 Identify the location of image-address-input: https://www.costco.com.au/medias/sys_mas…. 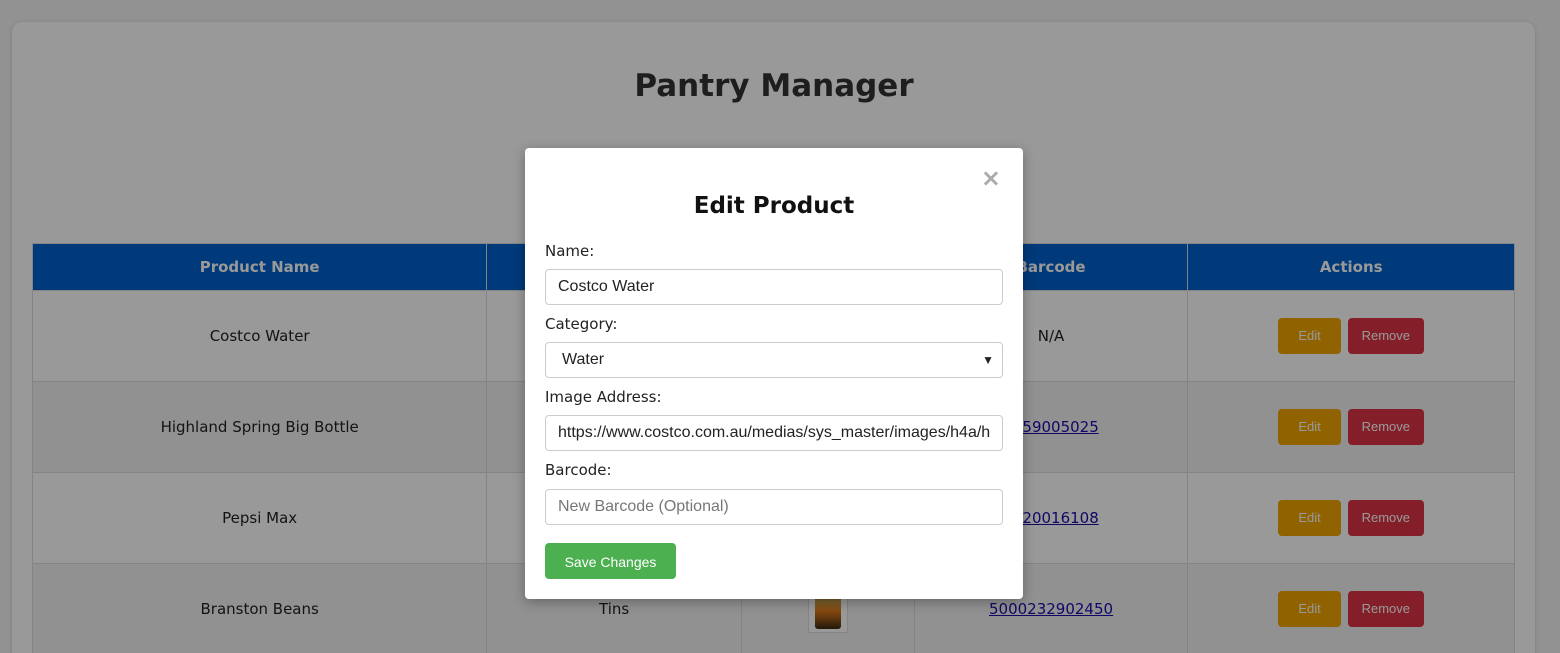
(774, 433).